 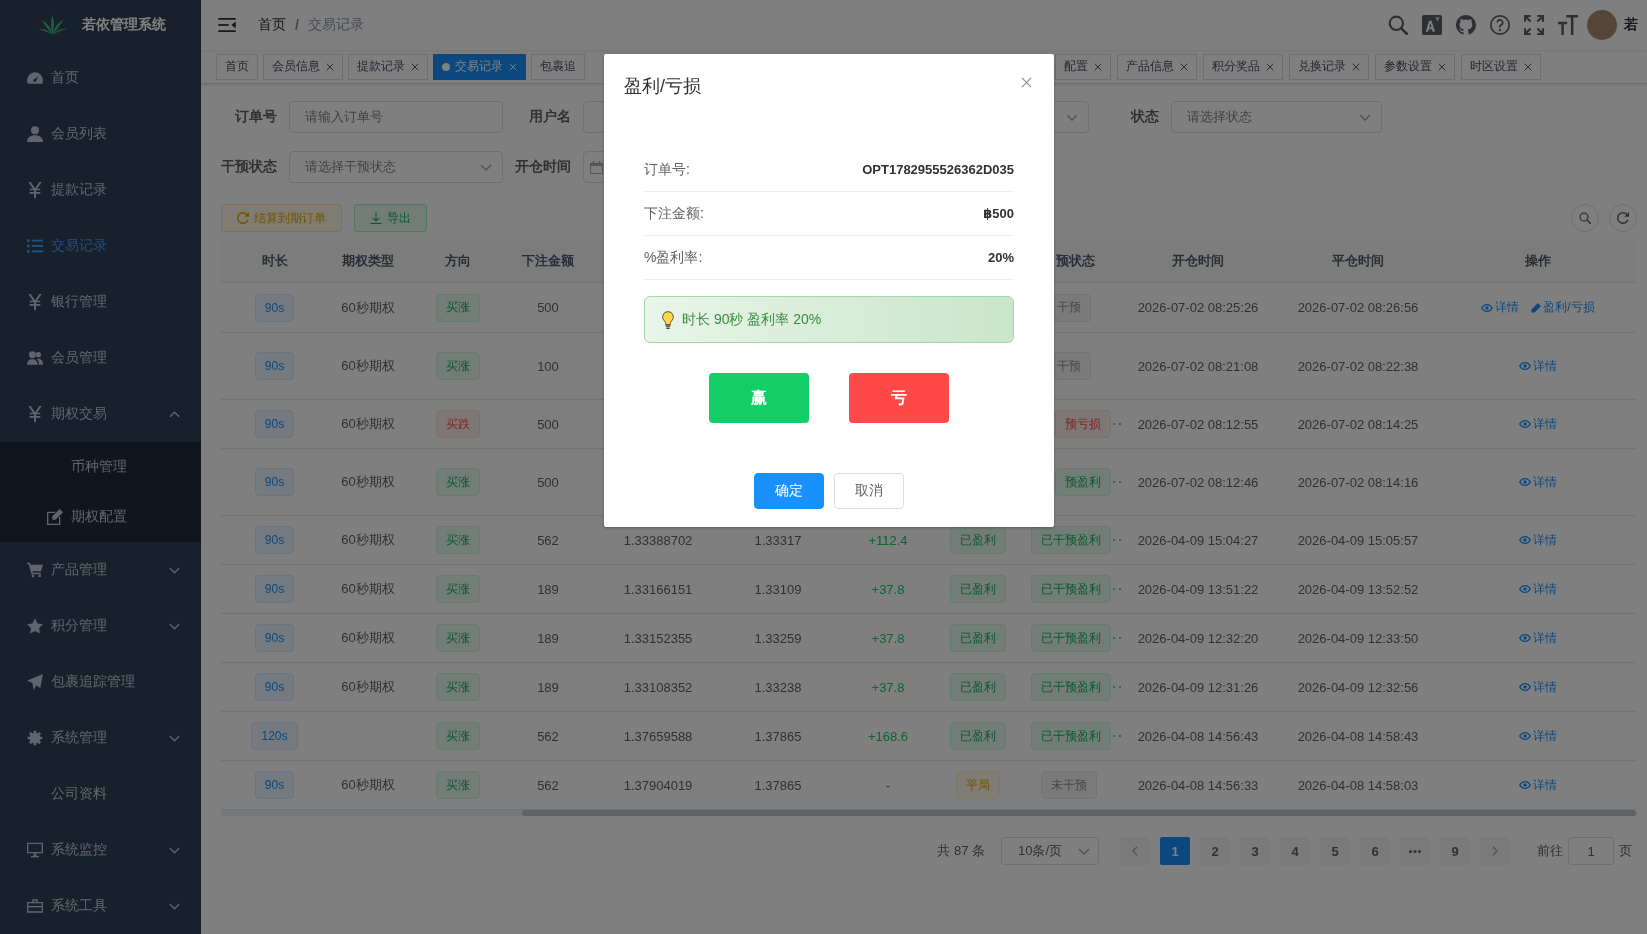 I want to click on confirm-button: 确定, so click(x=789, y=491).